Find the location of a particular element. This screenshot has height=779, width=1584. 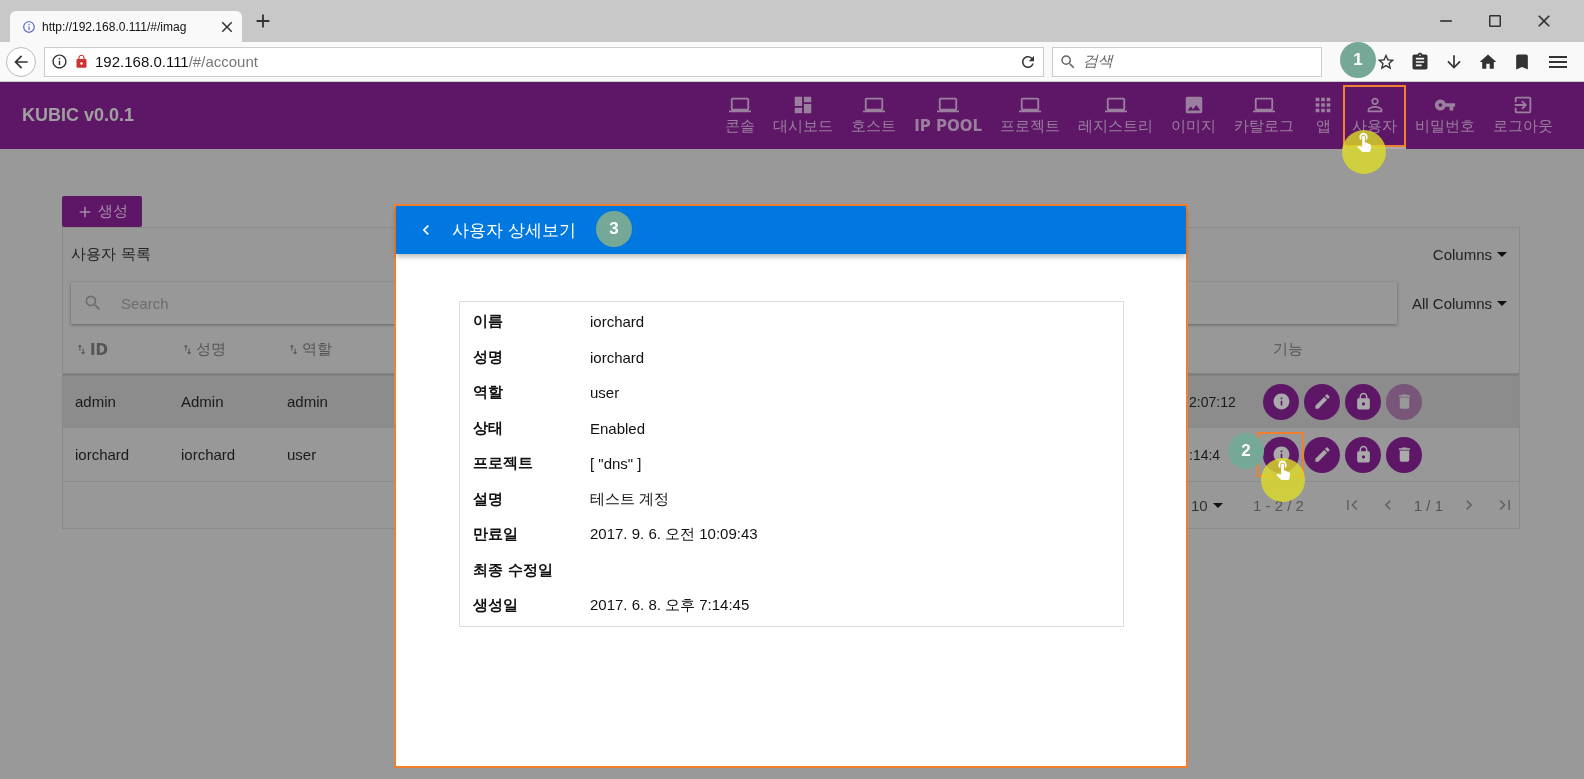

field-label: 이름 is located at coordinates (488, 322).